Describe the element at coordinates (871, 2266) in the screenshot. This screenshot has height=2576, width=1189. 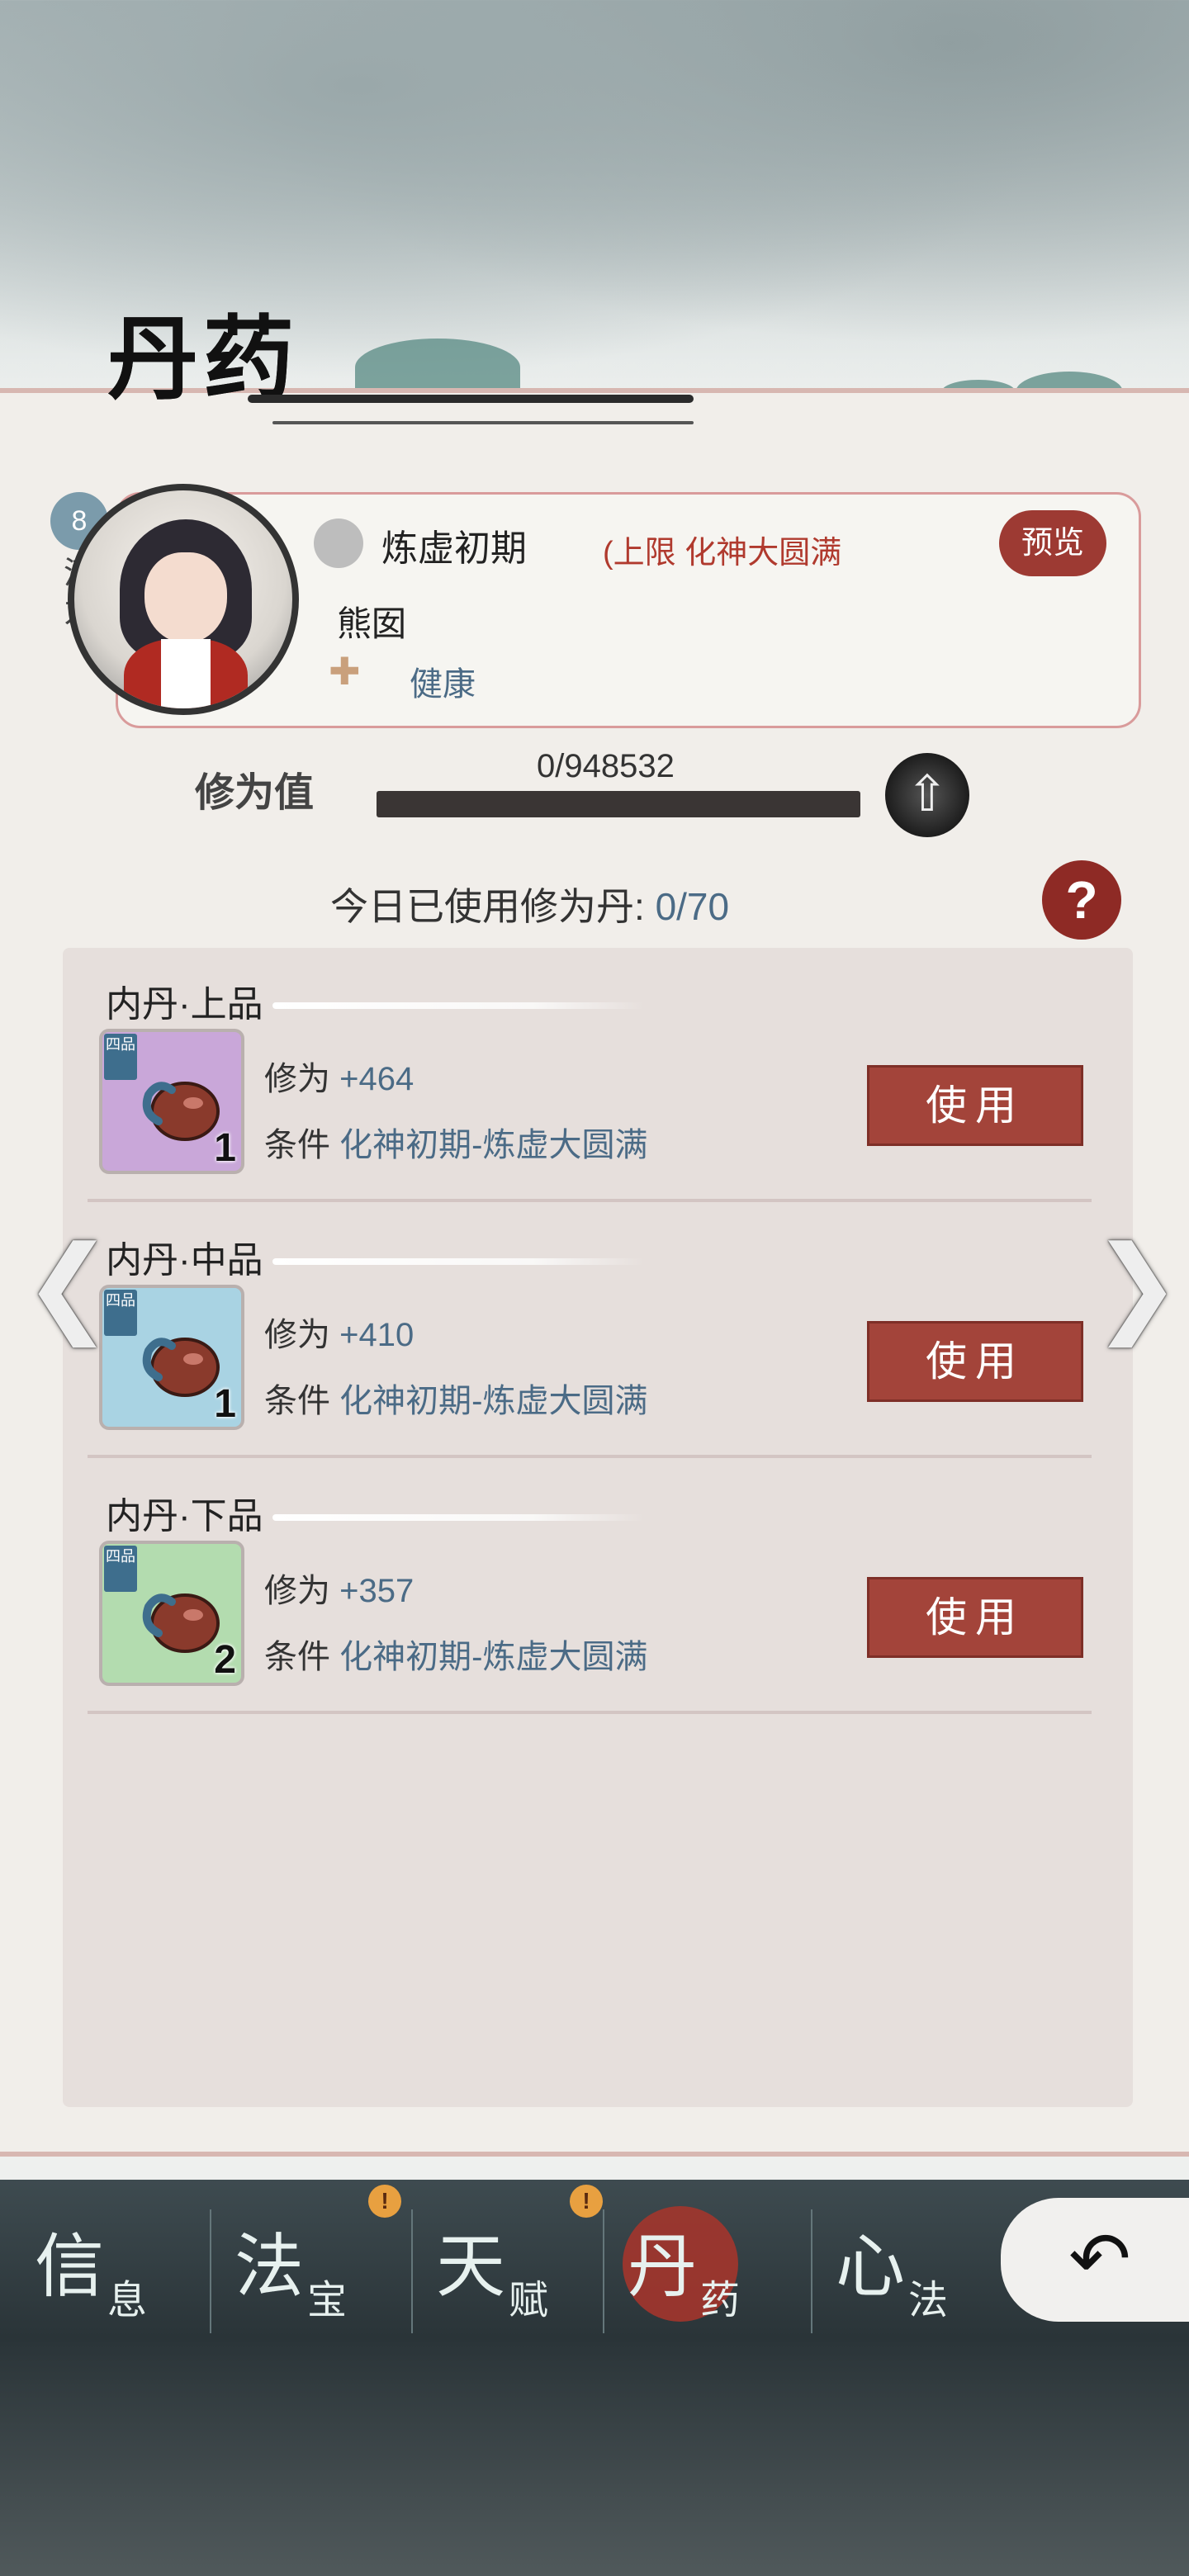
I see `tab-label-main: 心` at that location.